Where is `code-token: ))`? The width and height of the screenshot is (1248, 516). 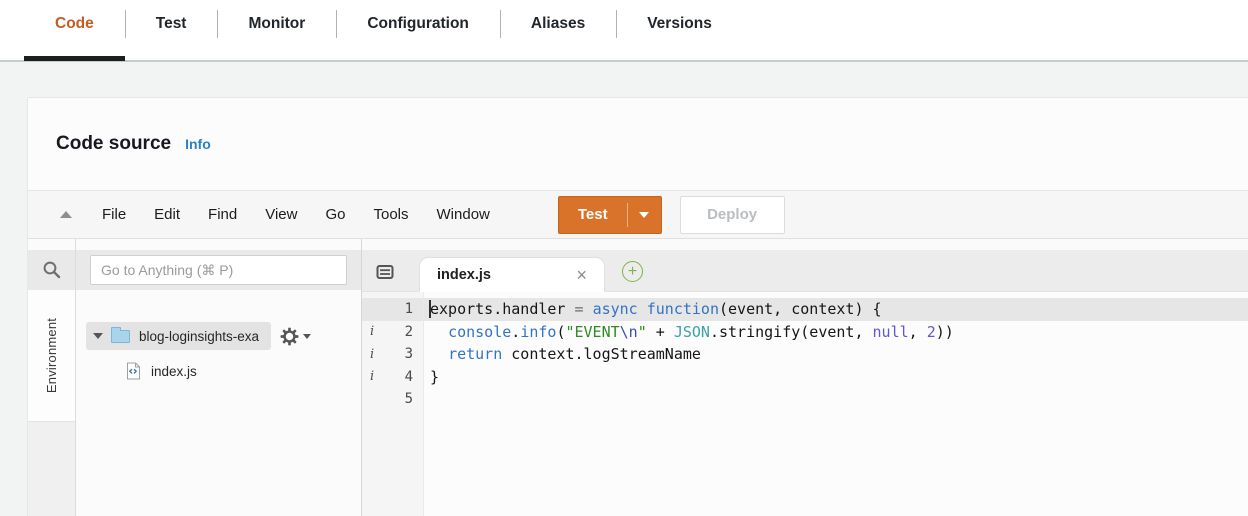 code-token: )) is located at coordinates (944, 331).